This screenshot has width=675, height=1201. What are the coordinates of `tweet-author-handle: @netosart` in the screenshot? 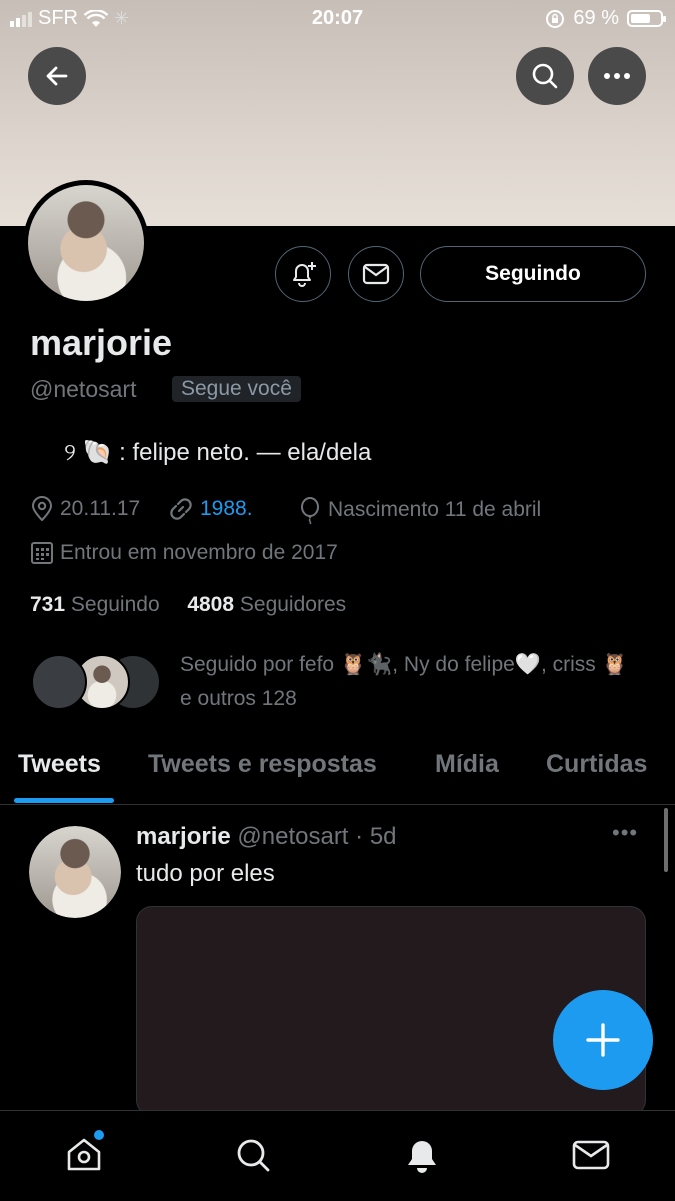 It's located at (293, 836).